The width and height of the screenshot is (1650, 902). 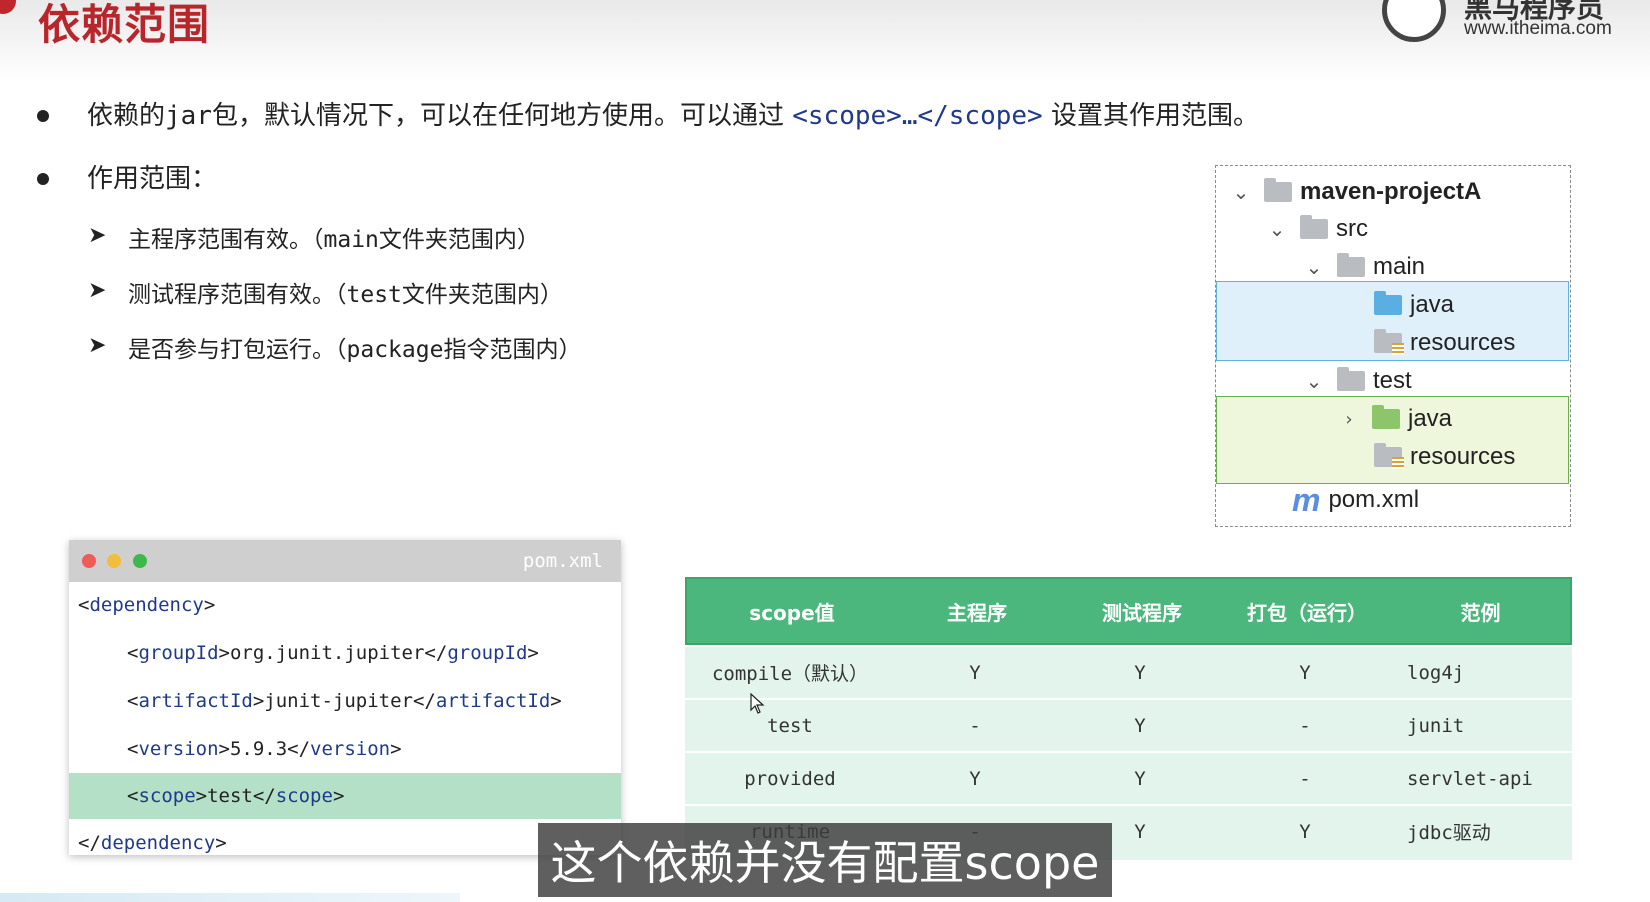 I want to click on subitem-text: 指令范围内）, so click(x=512, y=350).